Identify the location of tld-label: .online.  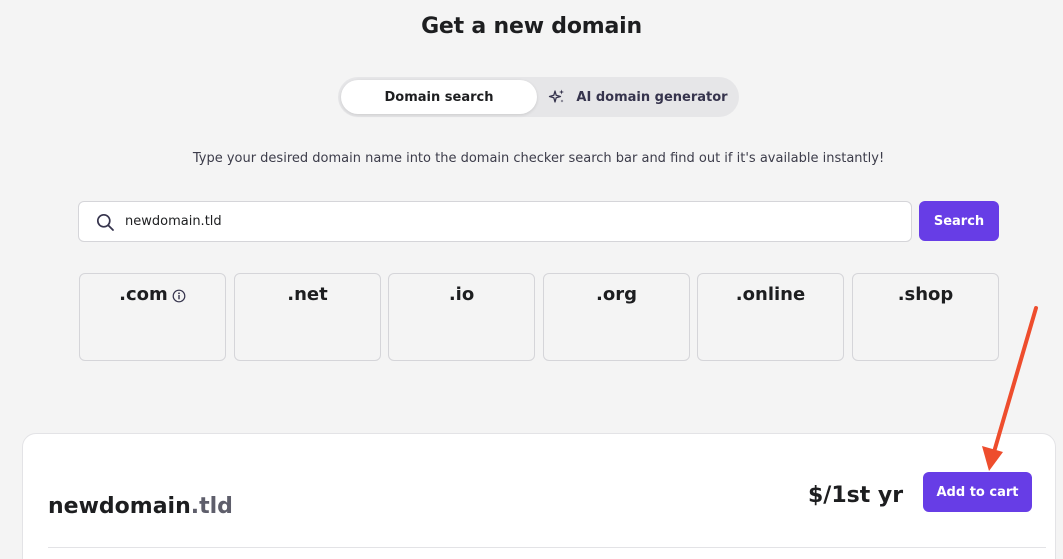
(770, 294).